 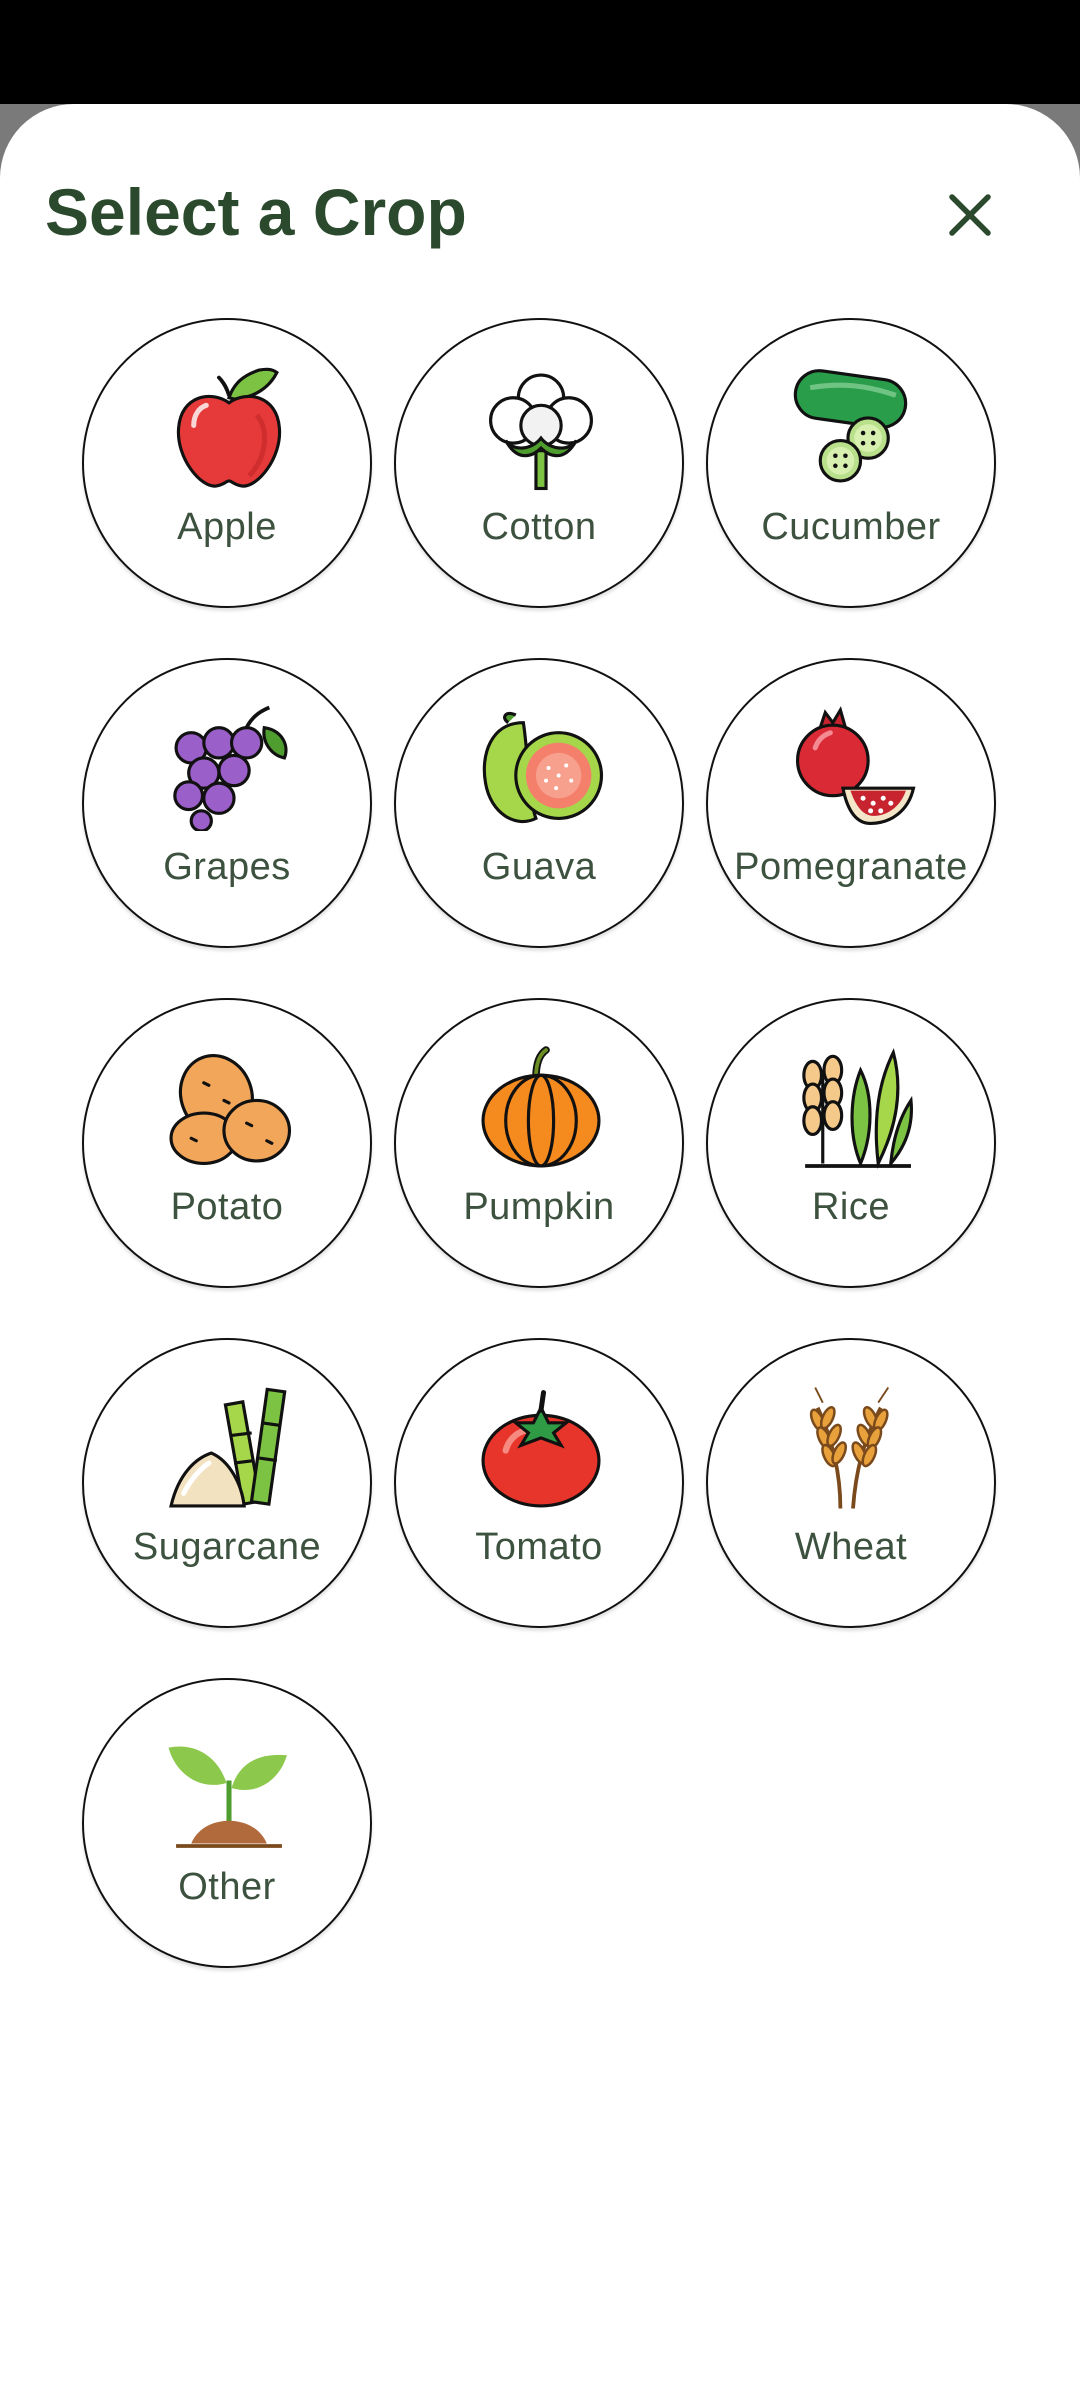 I want to click on crop-option-cucumber: Cucumber, so click(x=851, y=463).